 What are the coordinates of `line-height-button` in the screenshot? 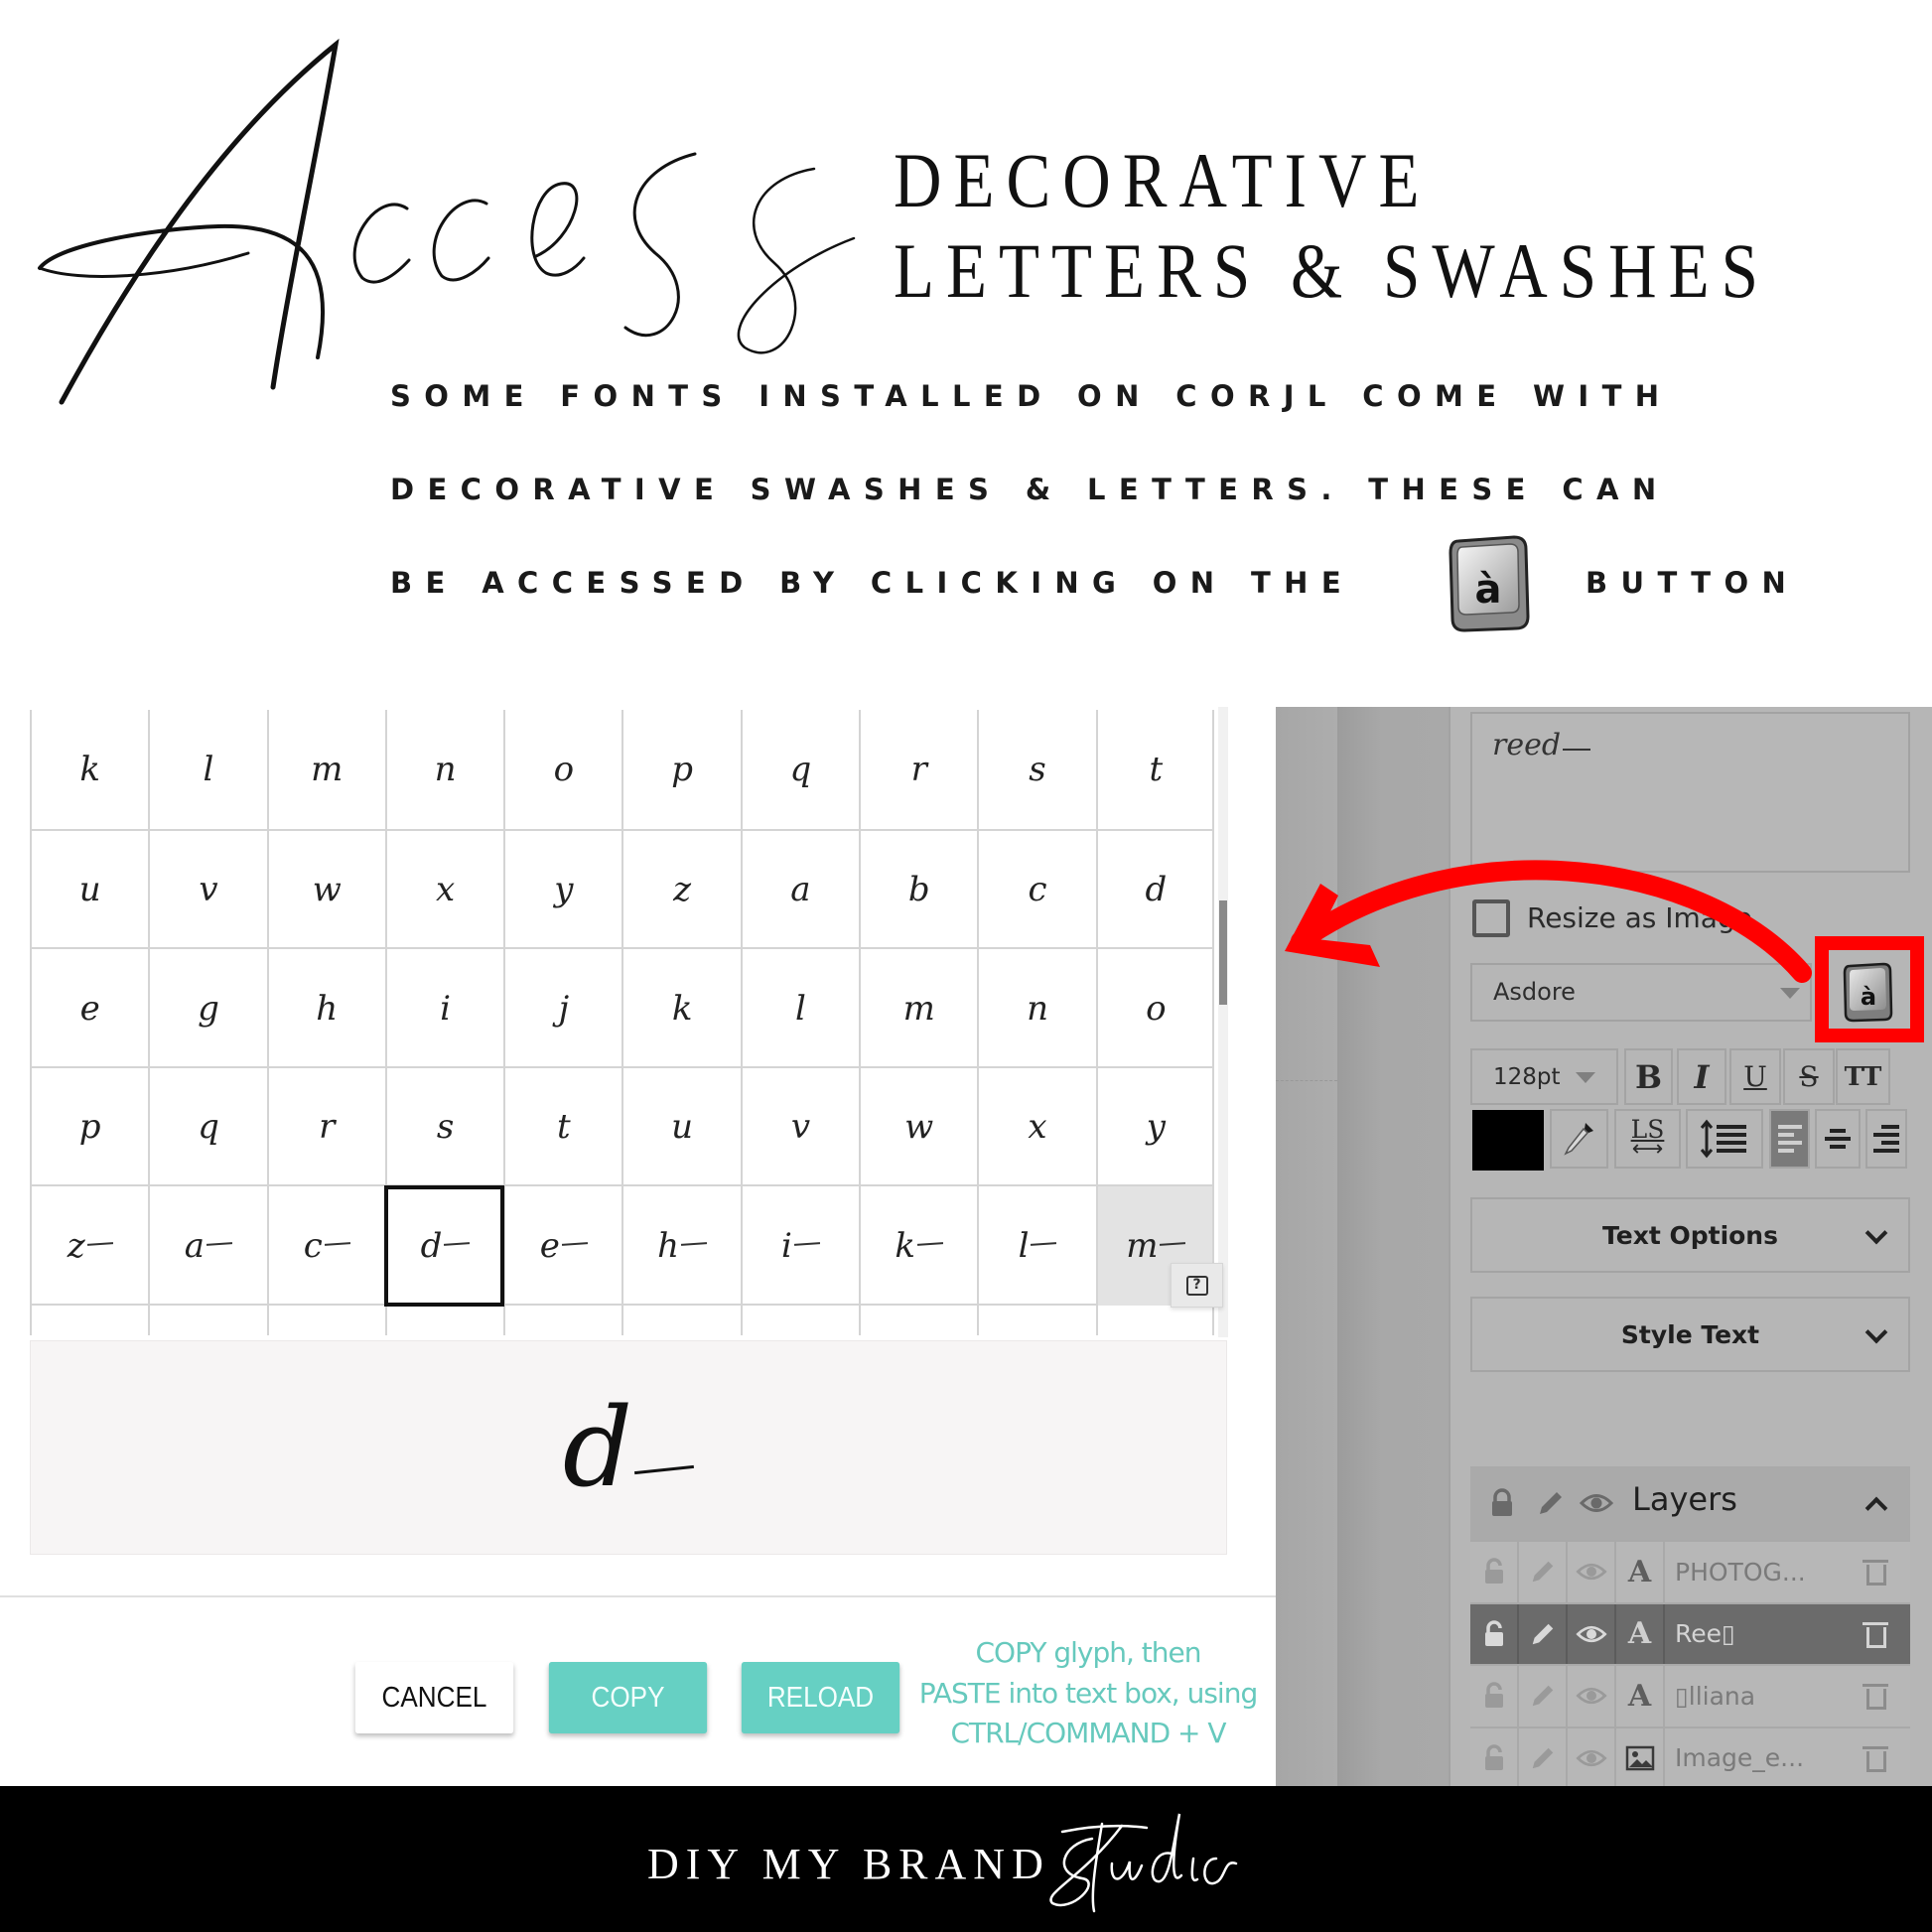 It's located at (1725, 1139).